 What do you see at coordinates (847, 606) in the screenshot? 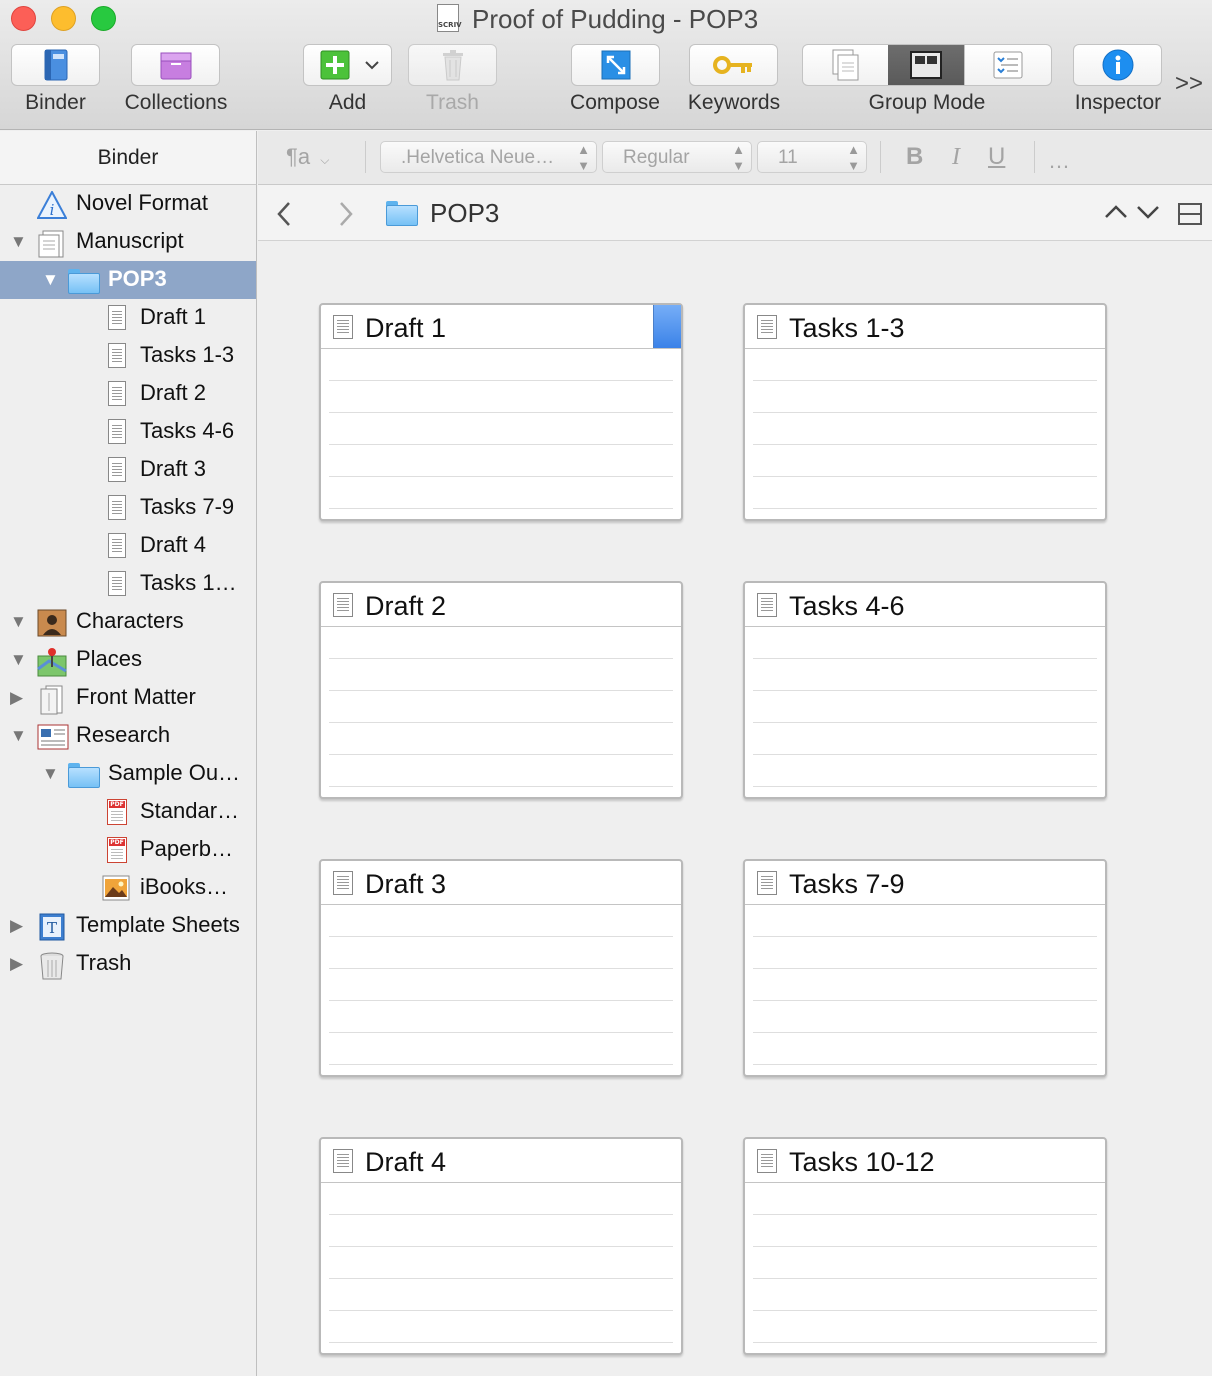
I see `card-title: Tasks 4-6` at bounding box center [847, 606].